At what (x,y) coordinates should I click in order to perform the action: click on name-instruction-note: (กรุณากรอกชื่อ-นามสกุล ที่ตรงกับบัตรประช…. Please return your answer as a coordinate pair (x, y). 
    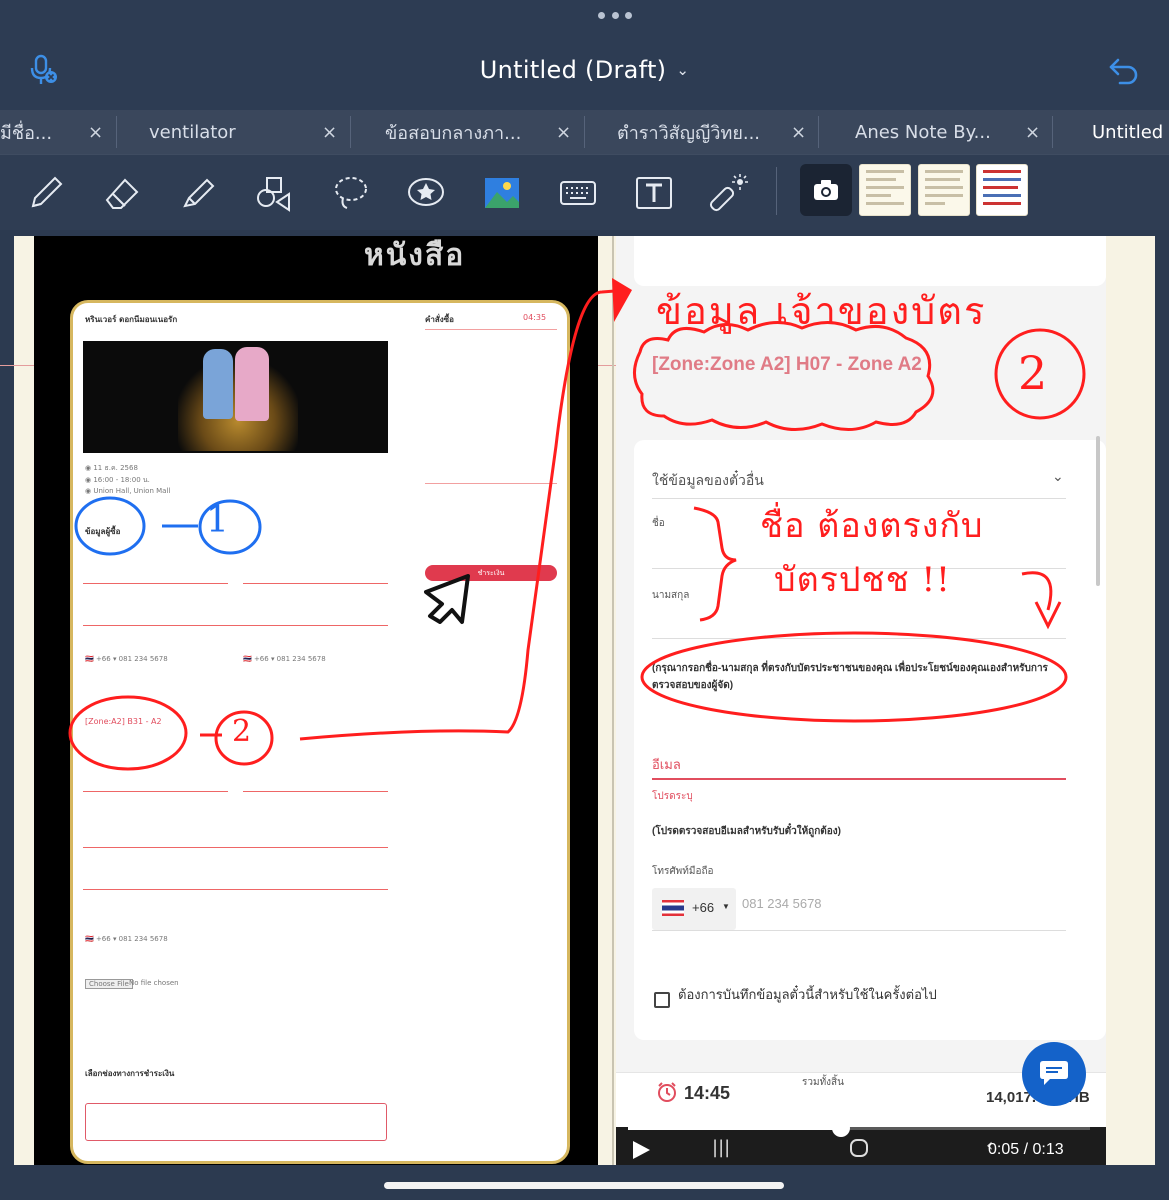
    Looking at the image, I should click on (850, 677).